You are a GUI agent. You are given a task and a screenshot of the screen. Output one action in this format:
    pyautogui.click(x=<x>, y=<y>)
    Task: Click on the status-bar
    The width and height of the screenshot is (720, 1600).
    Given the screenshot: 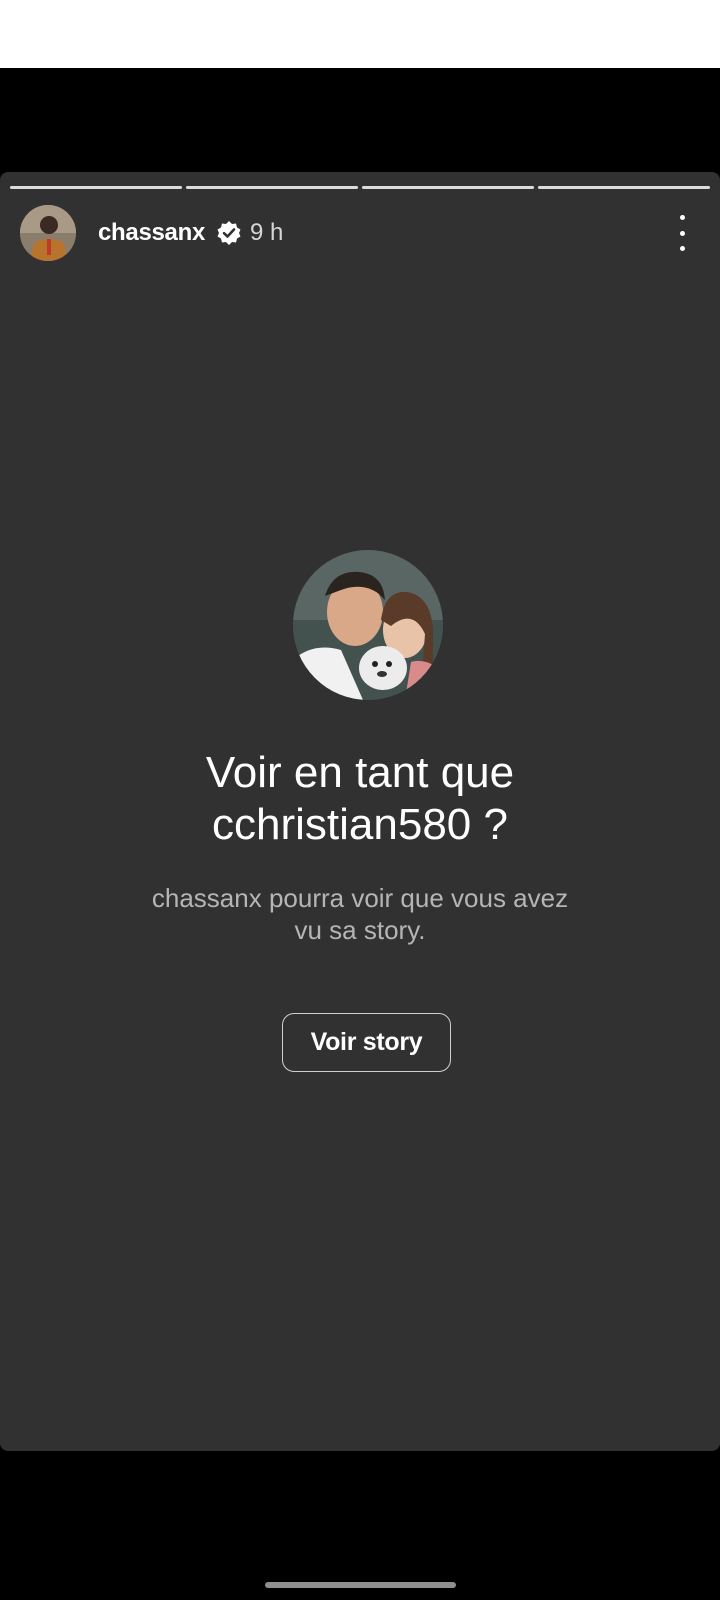 What is the action you would take?
    pyautogui.click(x=360, y=34)
    